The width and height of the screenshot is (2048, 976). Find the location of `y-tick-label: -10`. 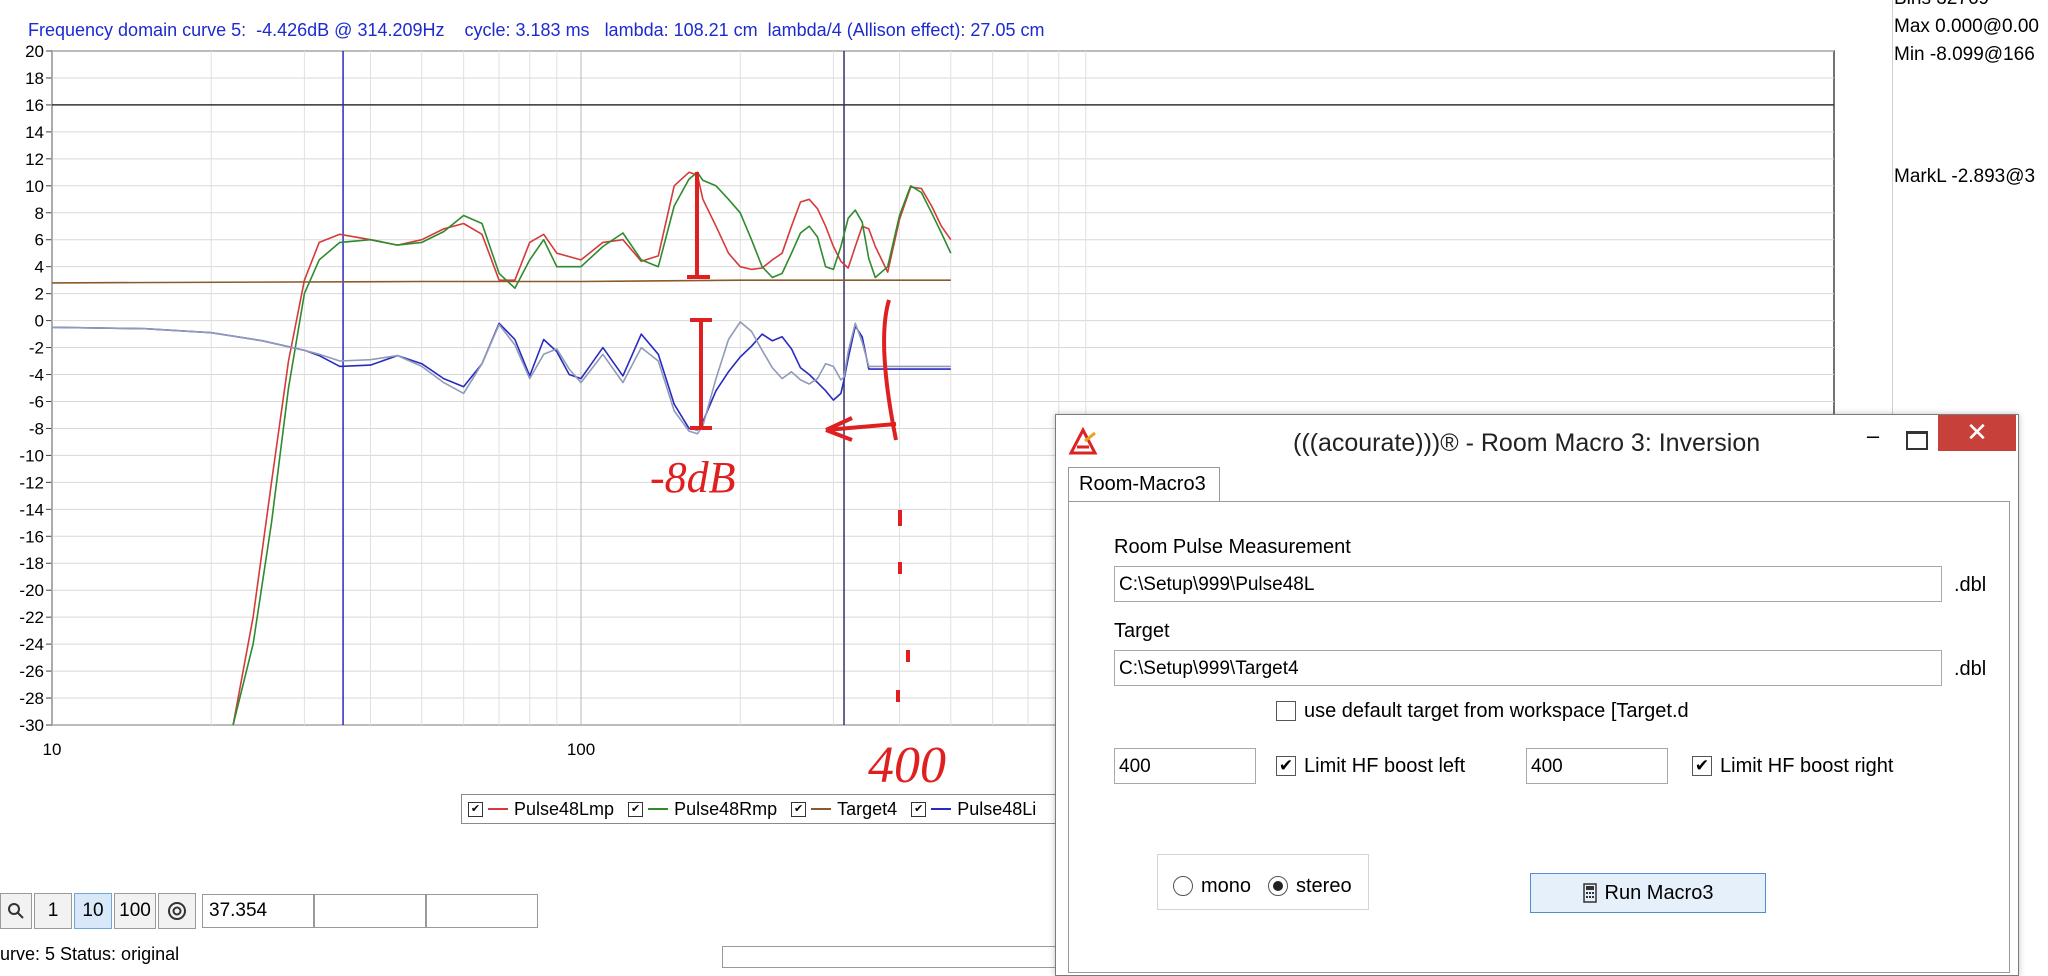

y-tick-label: -10 is located at coordinates (31, 455).